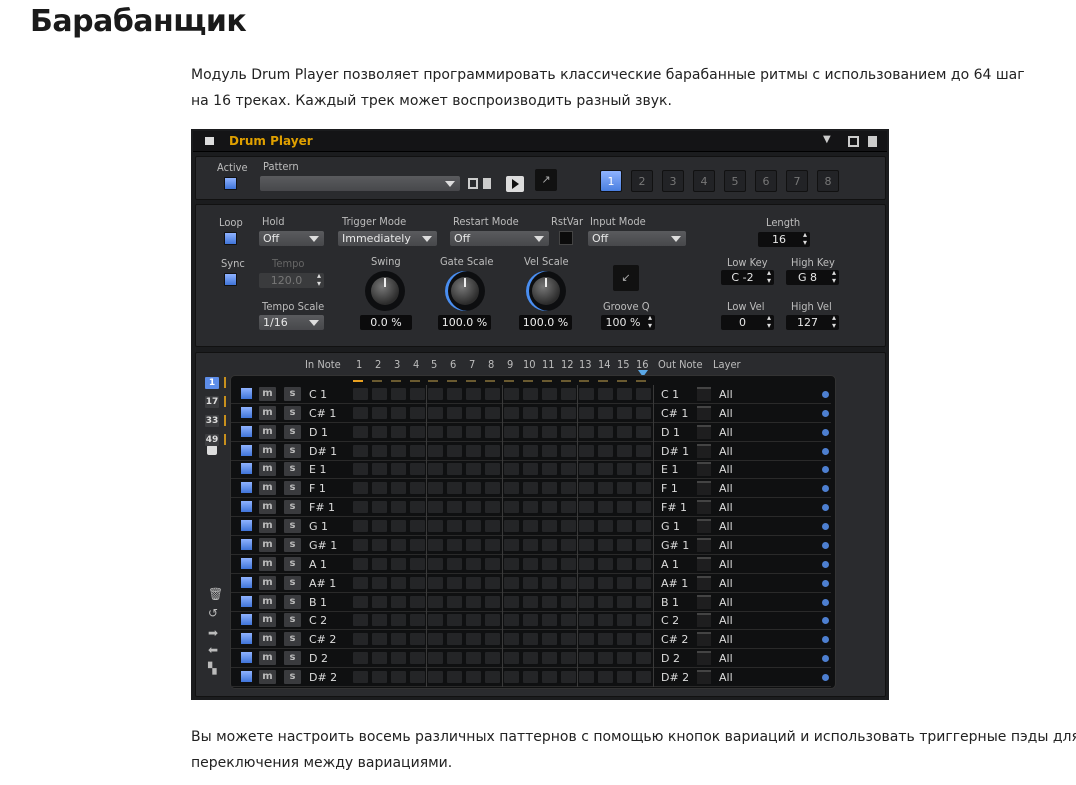  Describe the element at coordinates (360, 183) in the screenshot. I see `pattern-dropdown` at that location.